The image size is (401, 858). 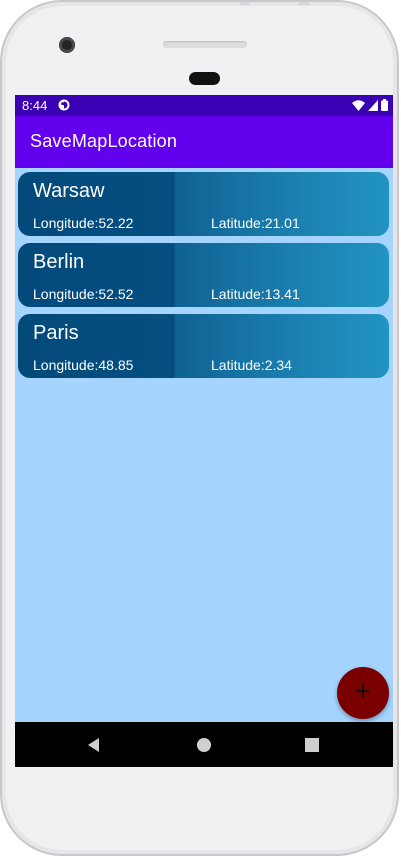 What do you see at coordinates (83, 294) in the screenshot?
I see `location-longitude: Longitude:52.52` at bounding box center [83, 294].